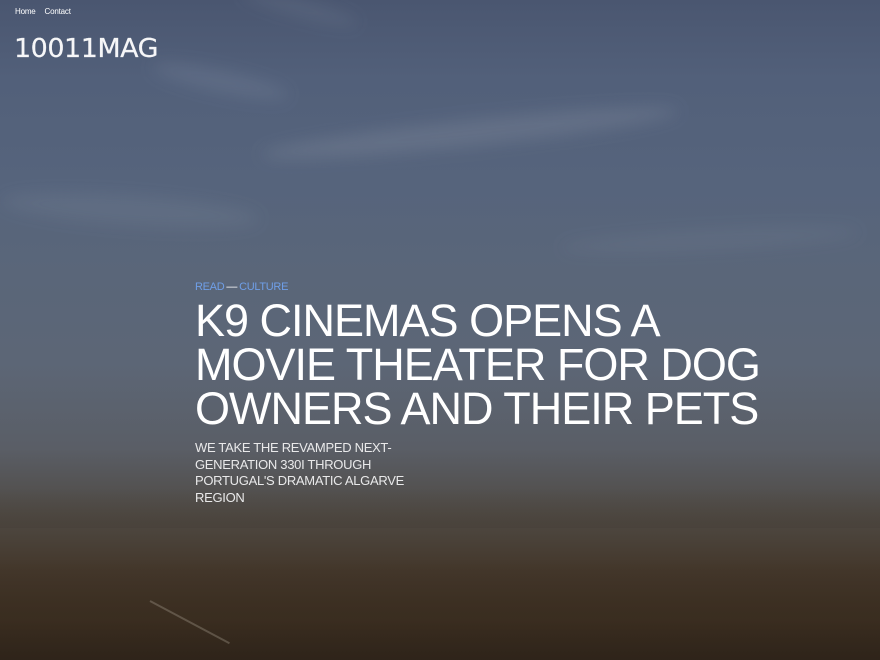 The image size is (880, 660). Describe the element at coordinates (210, 287) in the screenshot. I see `category-read-link: READ` at that location.